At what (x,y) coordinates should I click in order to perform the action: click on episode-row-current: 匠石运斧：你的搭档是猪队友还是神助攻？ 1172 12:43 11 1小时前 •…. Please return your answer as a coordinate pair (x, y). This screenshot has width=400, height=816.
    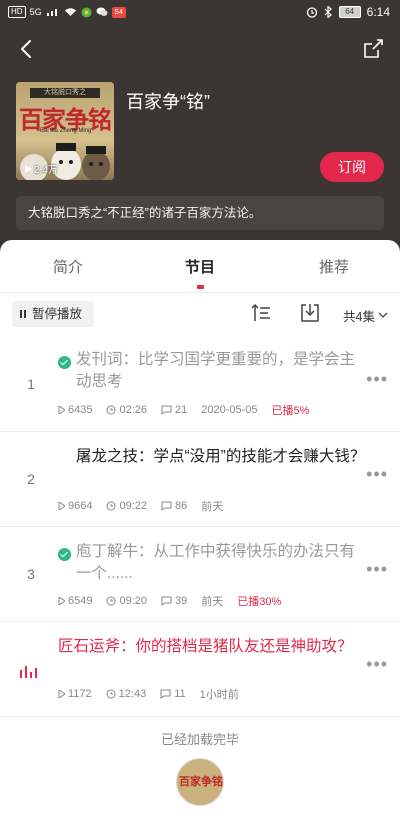
    Looking at the image, I should click on (200, 669).